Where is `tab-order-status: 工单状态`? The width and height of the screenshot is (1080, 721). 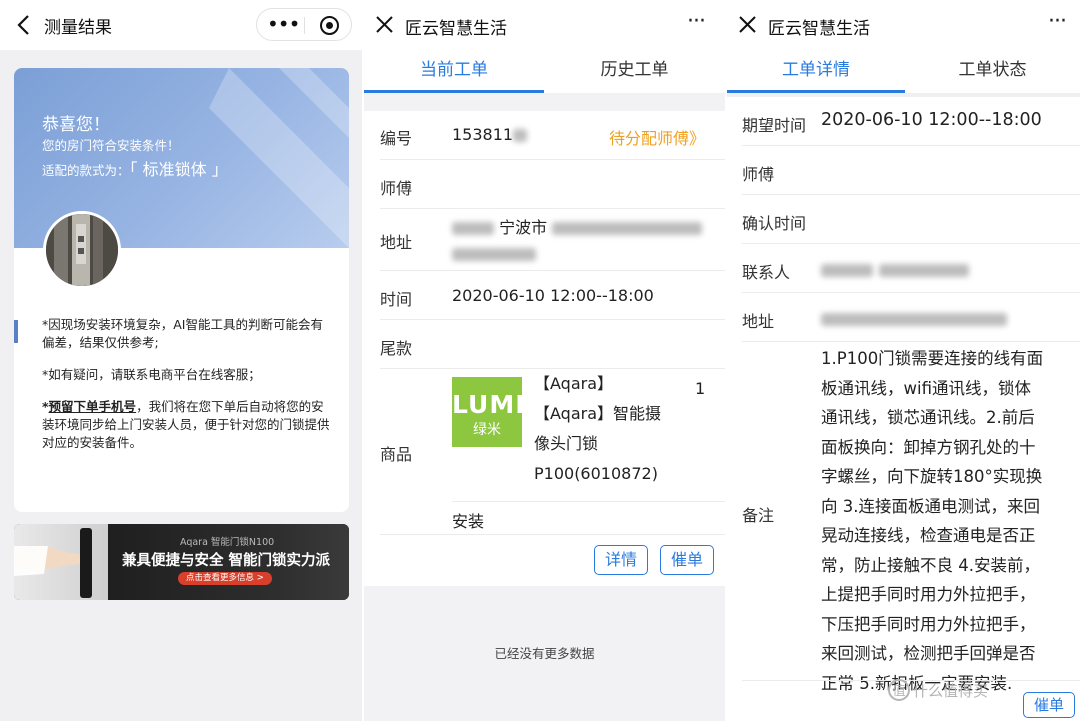
tab-order-status: 工单状态 is located at coordinates (992, 71).